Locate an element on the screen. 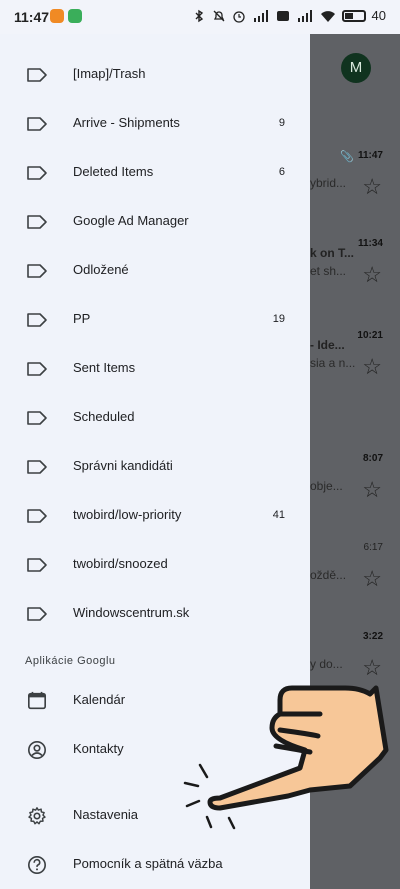 The height and width of the screenshot is (889, 400). drawer-item-text: twobird/low-priority is located at coordinates (127, 514).